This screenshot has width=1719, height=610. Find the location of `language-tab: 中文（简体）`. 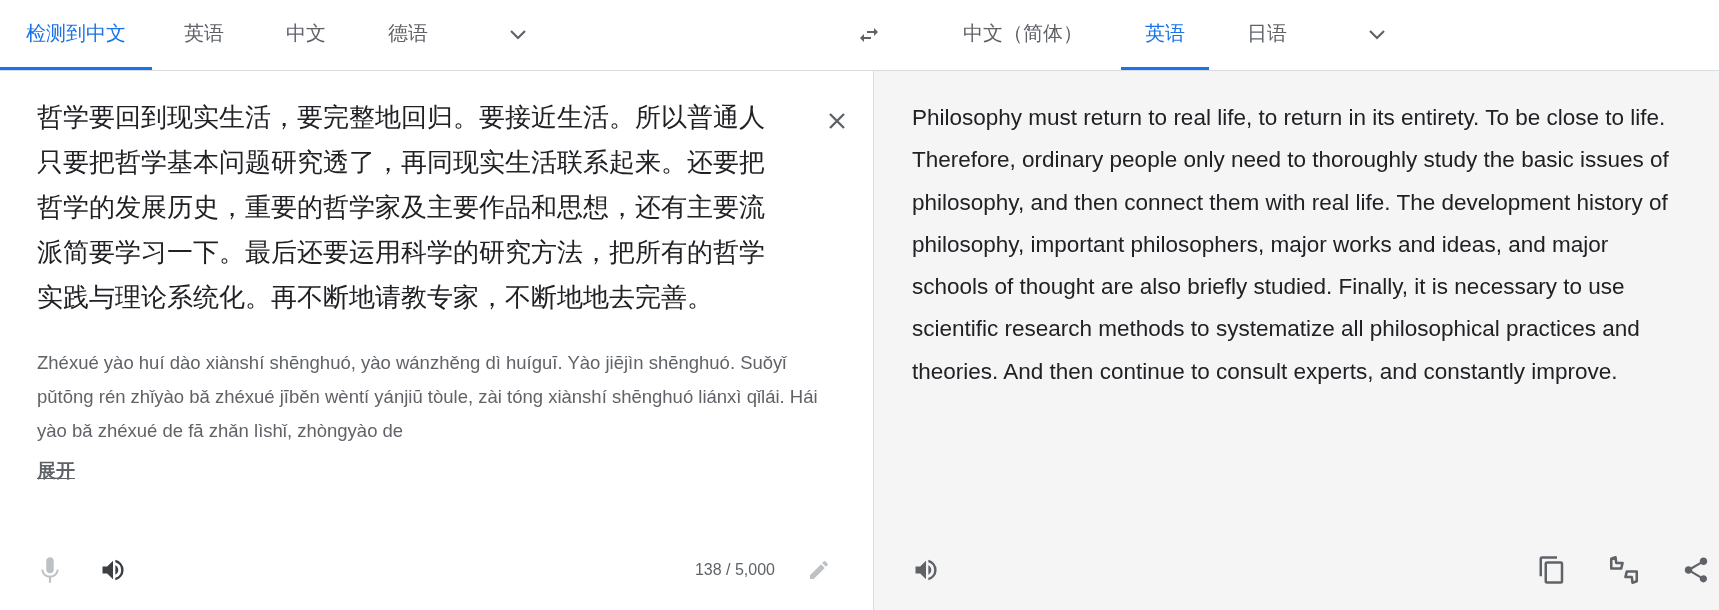

language-tab: 中文（简体） is located at coordinates (1023, 35).